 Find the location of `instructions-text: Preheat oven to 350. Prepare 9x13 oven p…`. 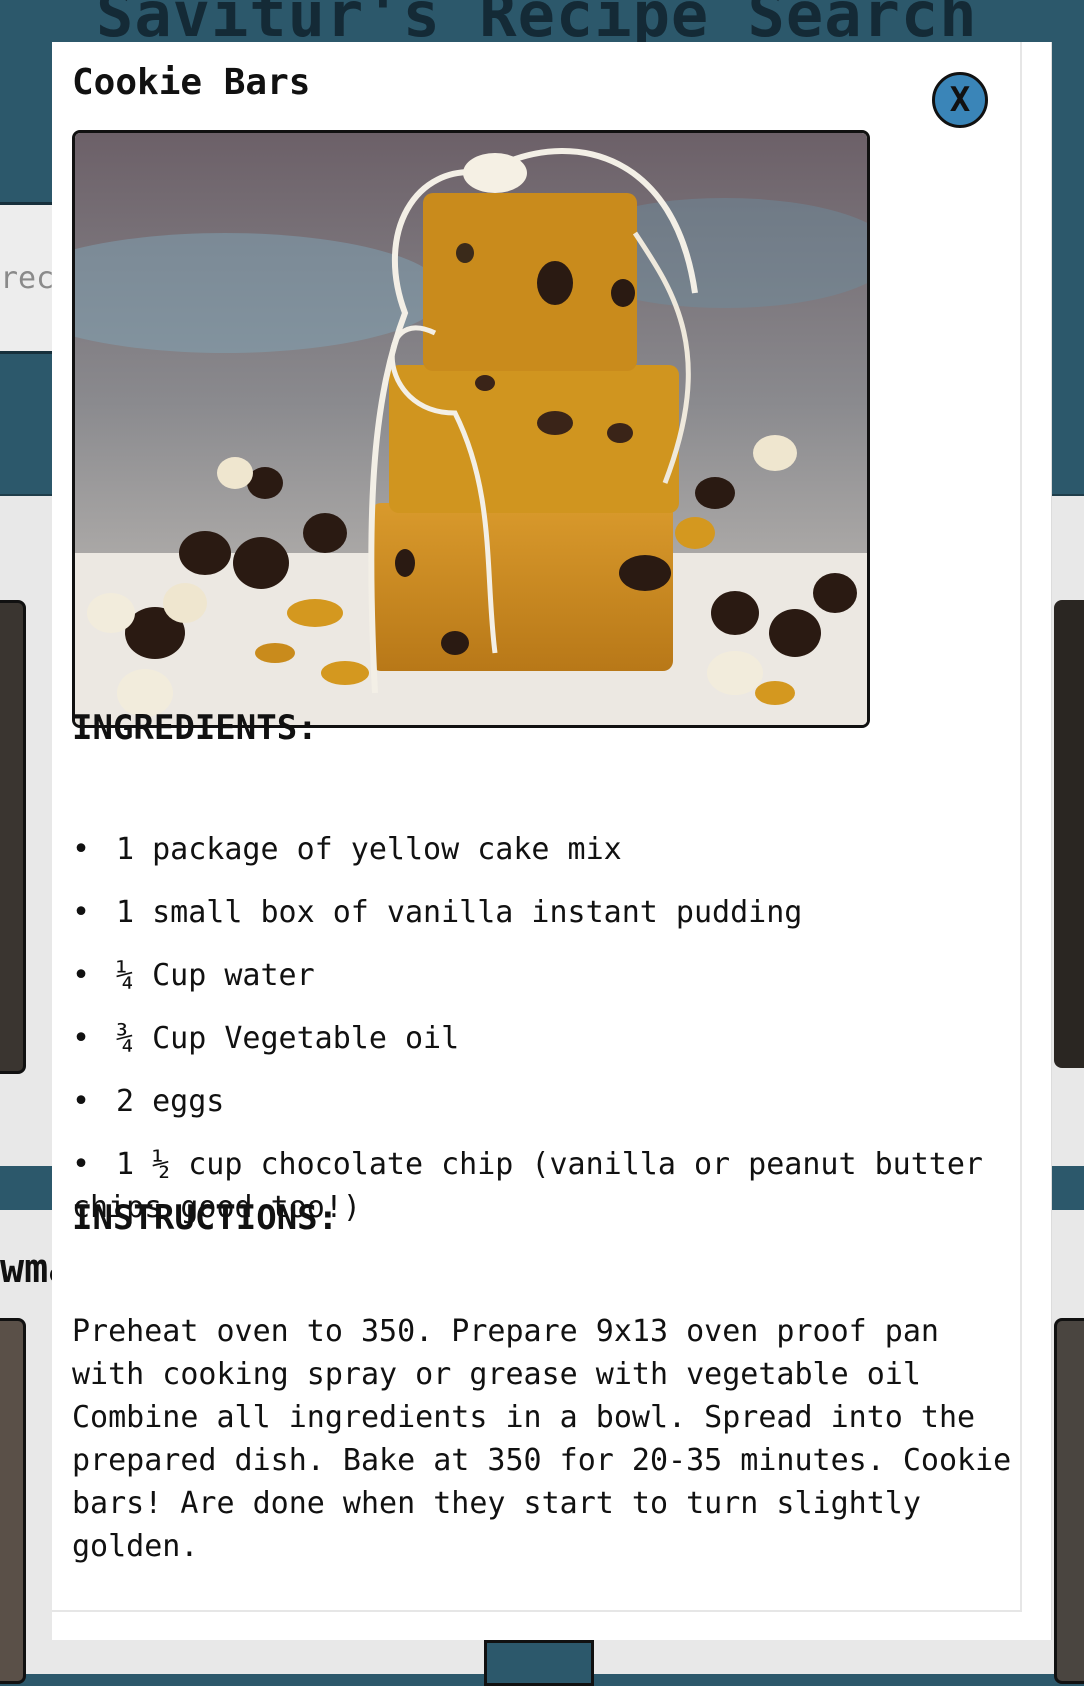

instructions-text: Preheat oven to 350. Prepare 9x13 oven p… is located at coordinates (542, 1439).